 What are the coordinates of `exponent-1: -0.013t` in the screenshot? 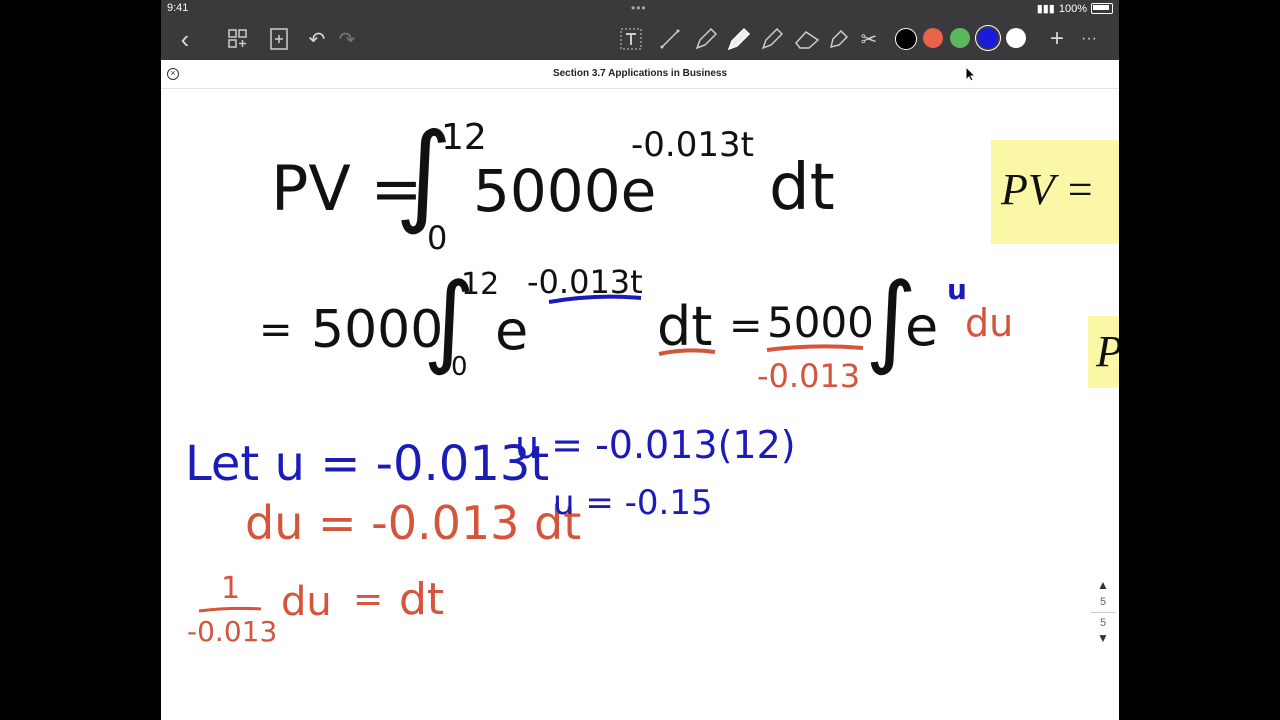 It's located at (692, 145).